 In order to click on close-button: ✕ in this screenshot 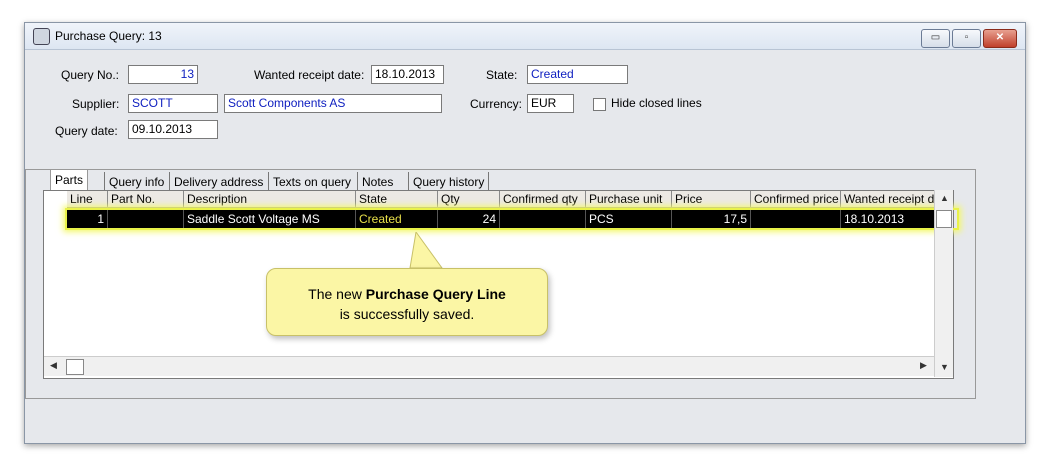, I will do `click(1000, 38)`.